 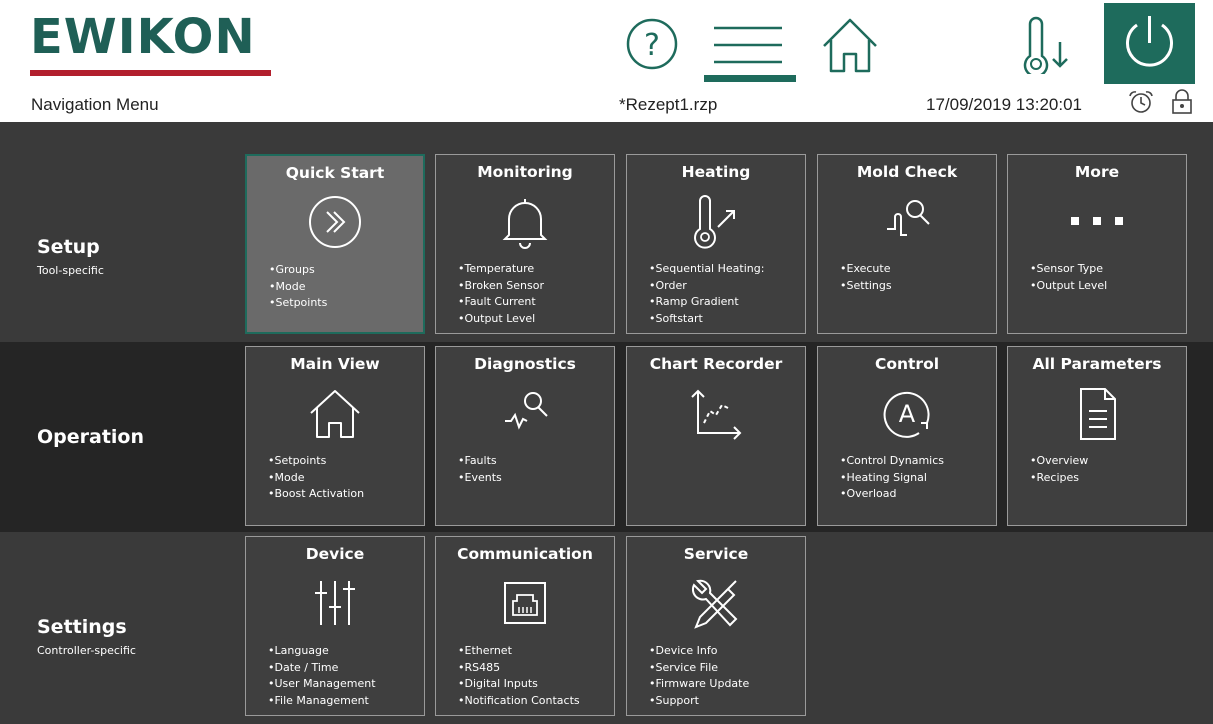 I want to click on list-item: RS485, so click(x=519, y=668).